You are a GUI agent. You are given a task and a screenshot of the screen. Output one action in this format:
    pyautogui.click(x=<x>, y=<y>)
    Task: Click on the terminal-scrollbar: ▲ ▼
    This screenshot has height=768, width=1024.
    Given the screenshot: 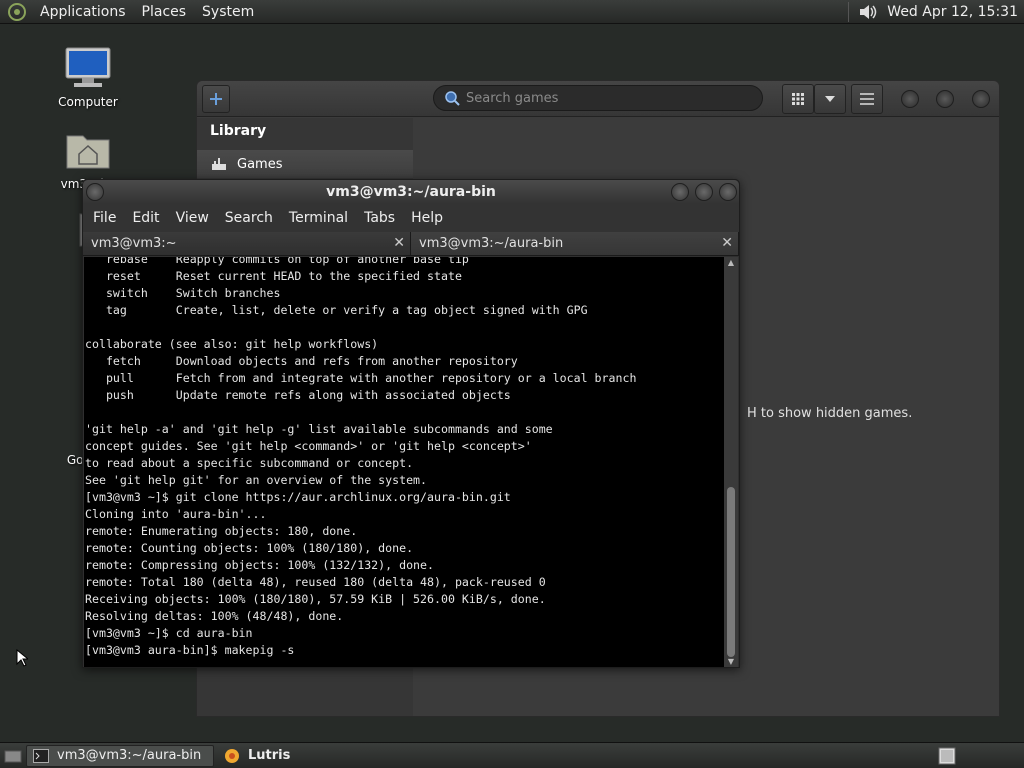 What is the action you would take?
    pyautogui.click(x=731, y=462)
    